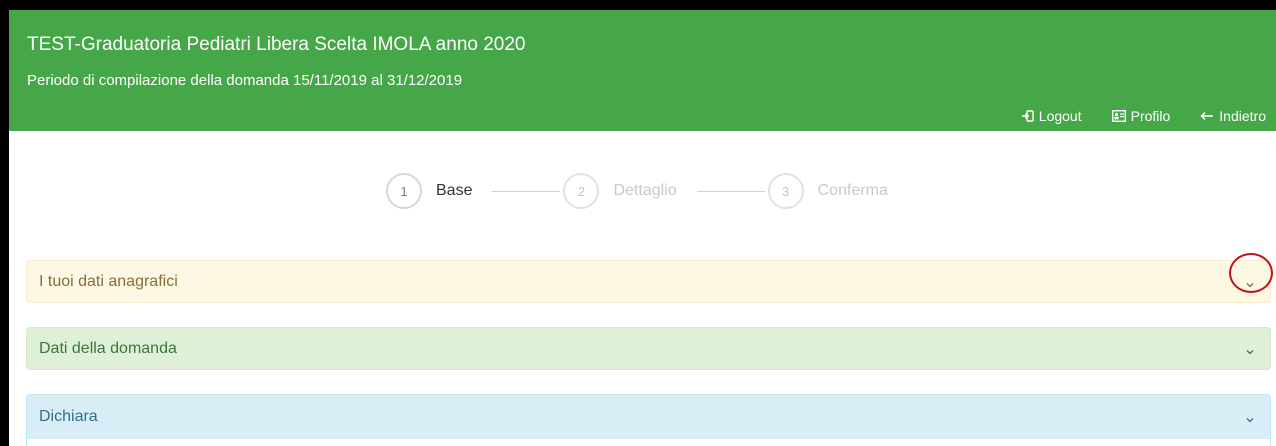  I want to click on wizard-step-dettaglio: 2 Dettaglio, so click(620, 191).